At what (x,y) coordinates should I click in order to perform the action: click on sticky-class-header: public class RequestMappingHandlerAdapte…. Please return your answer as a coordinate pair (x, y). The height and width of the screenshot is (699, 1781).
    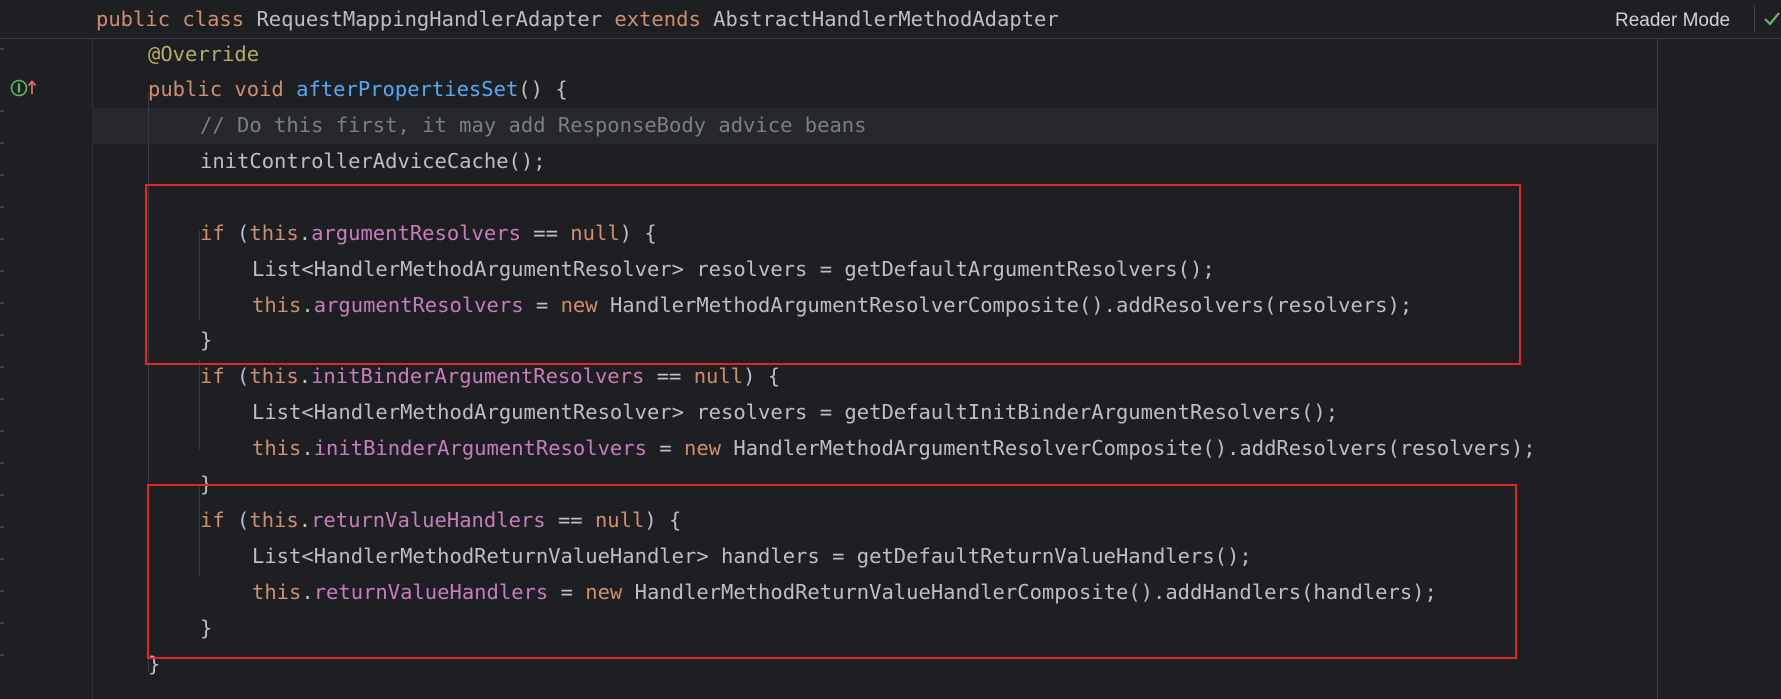
    Looking at the image, I should click on (890, 19).